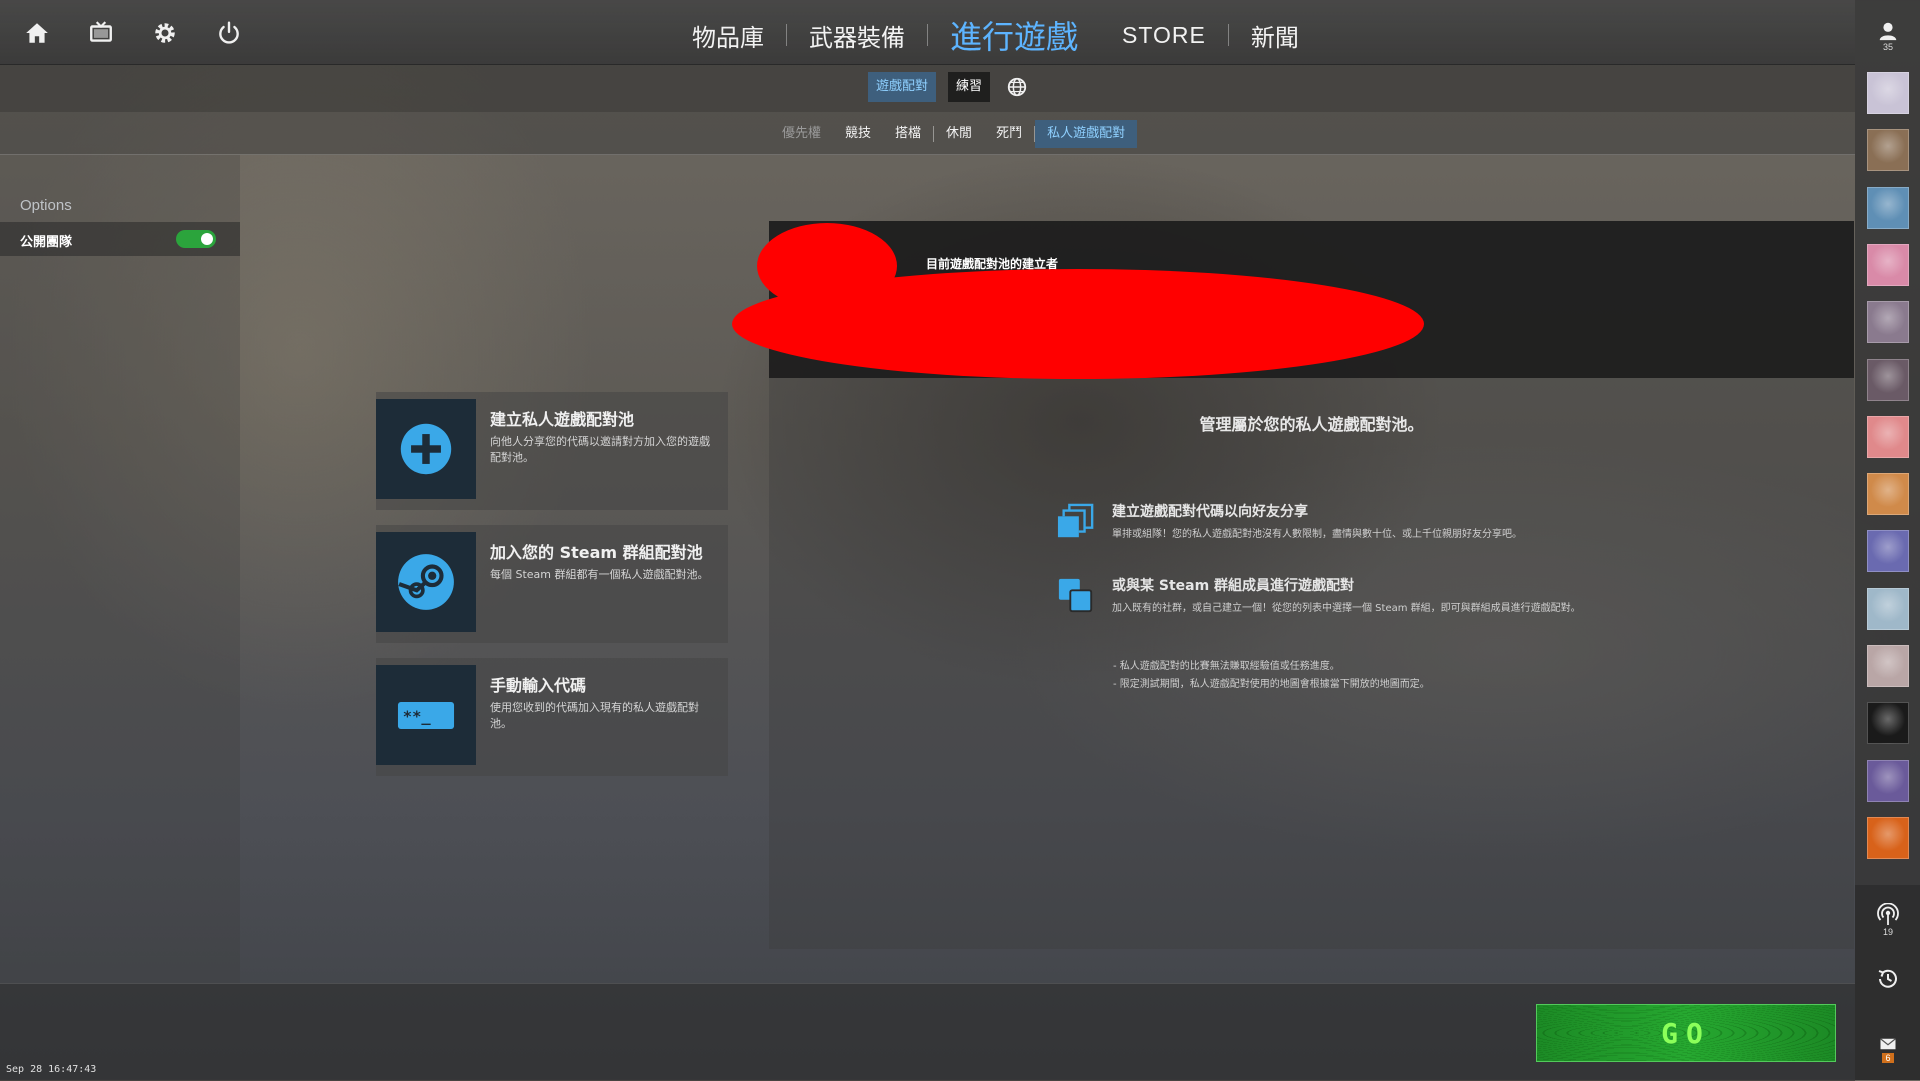 The image size is (1920, 1081). What do you see at coordinates (969, 87) in the screenshot?
I see `tab-practice: 練習` at bounding box center [969, 87].